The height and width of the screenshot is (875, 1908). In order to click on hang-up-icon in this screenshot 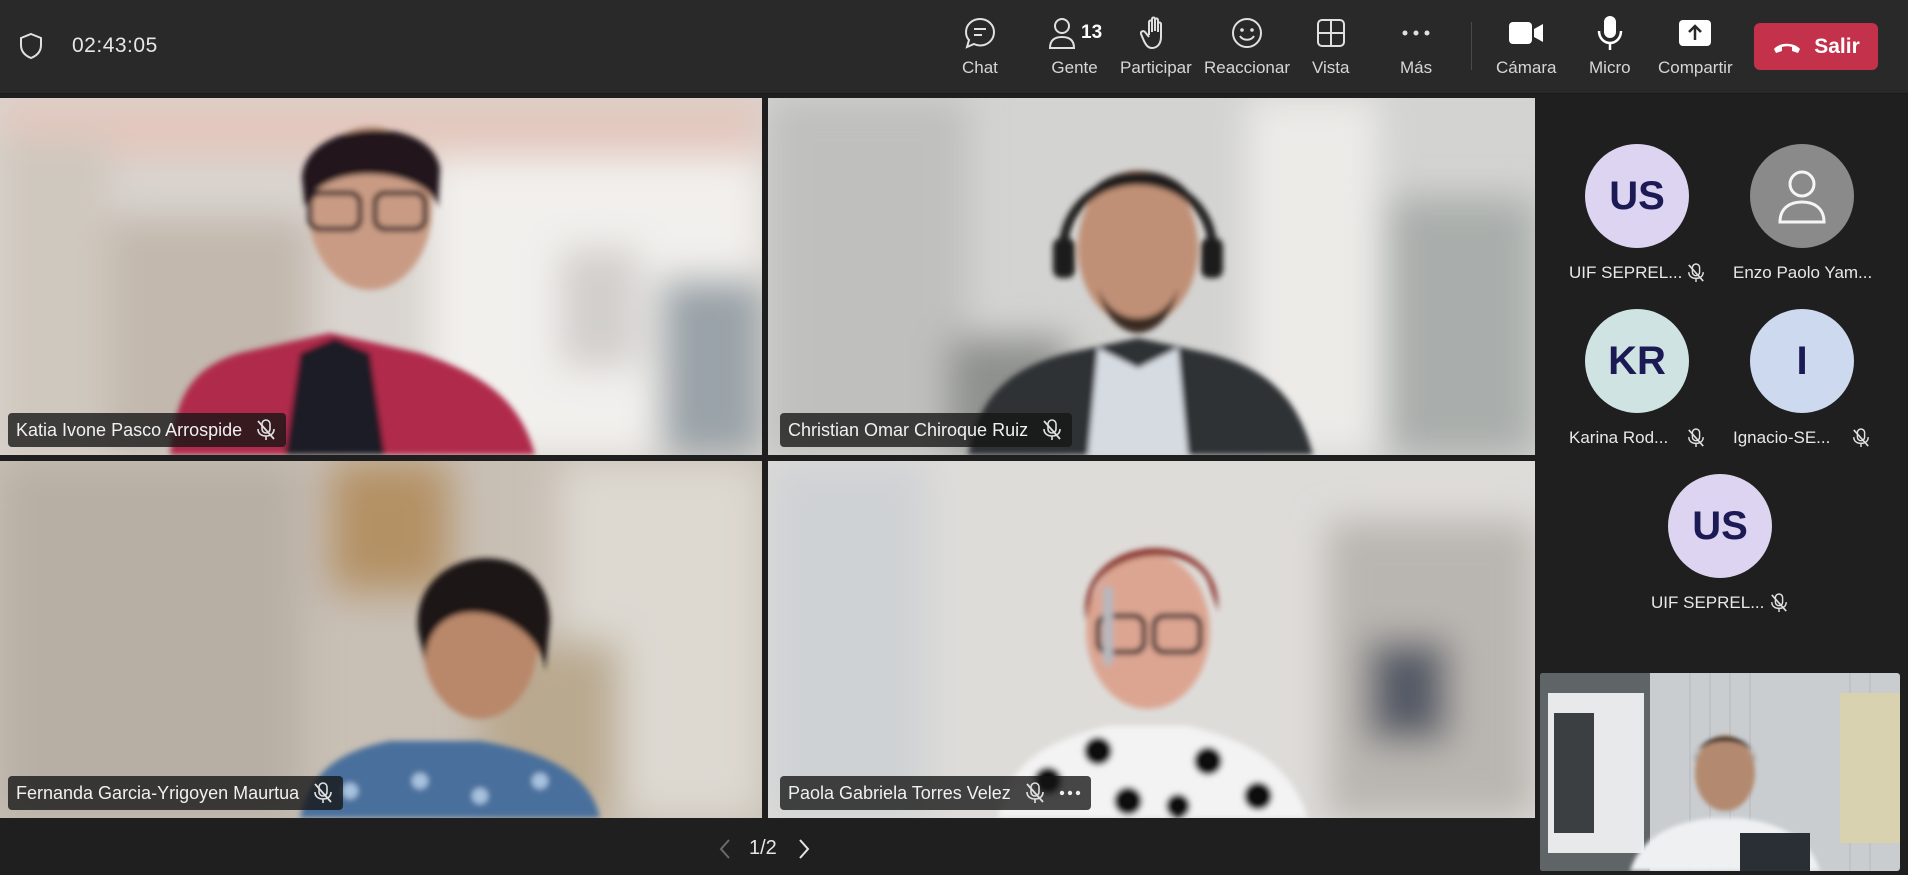, I will do `click(1787, 48)`.